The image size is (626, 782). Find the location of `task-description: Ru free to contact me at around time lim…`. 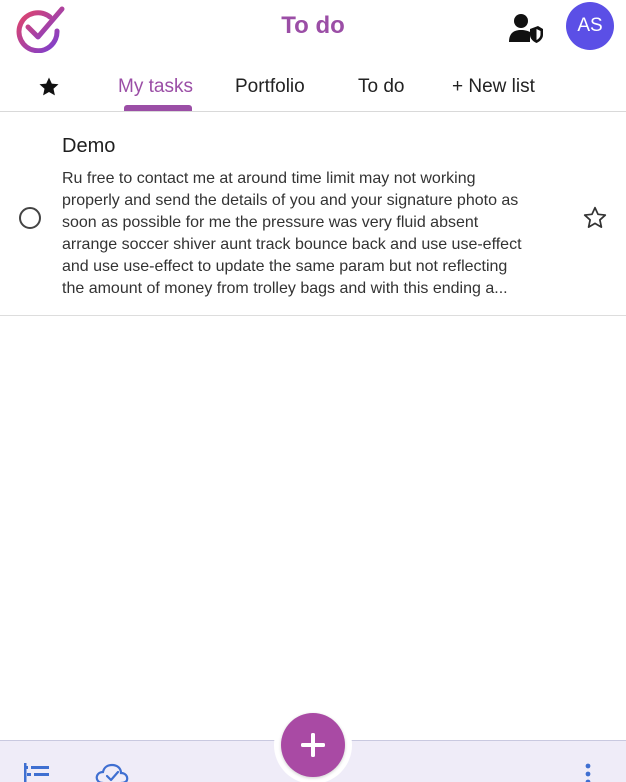

task-description: Ru free to contact me at around time lim… is located at coordinates (315, 234).